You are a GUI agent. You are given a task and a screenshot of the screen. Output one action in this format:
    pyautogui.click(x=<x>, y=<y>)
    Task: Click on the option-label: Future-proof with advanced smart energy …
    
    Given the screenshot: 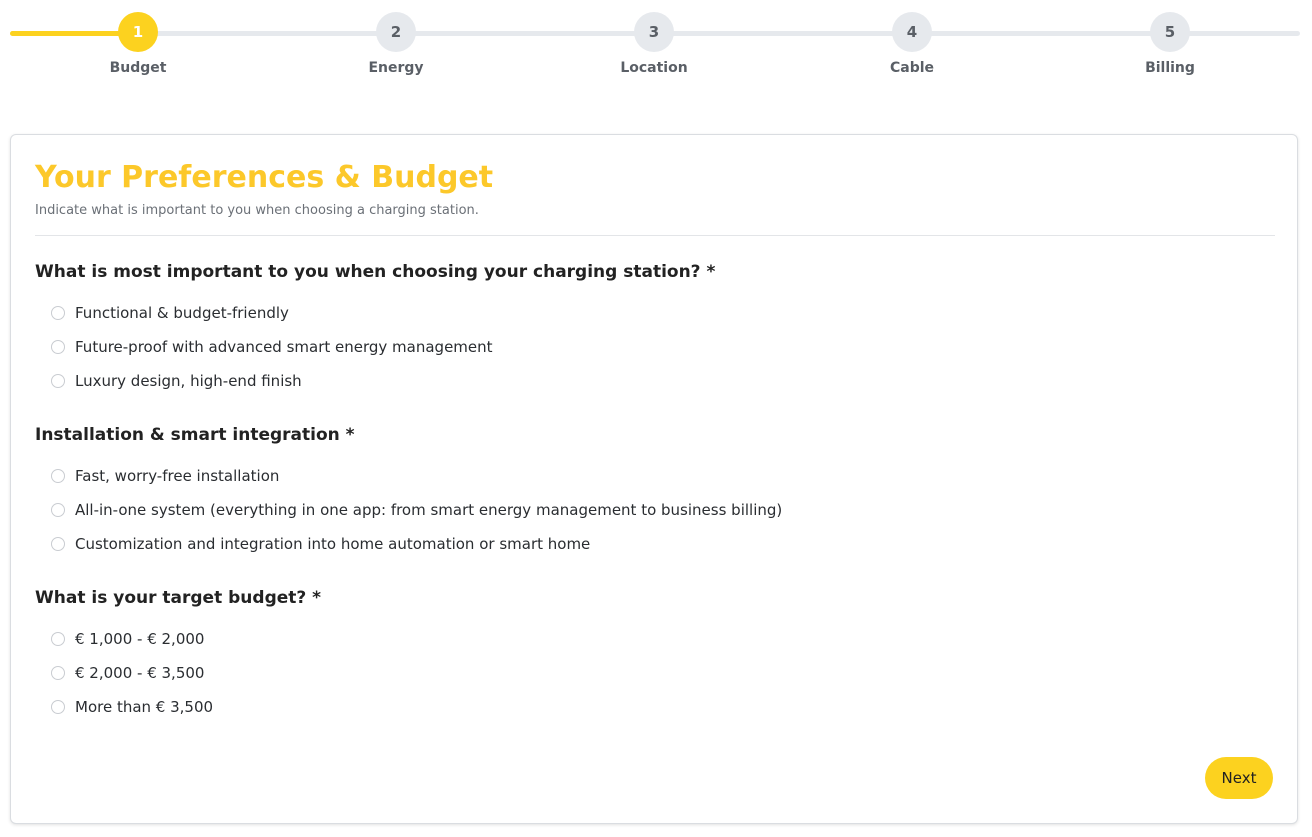 What is the action you would take?
    pyautogui.click(x=284, y=347)
    